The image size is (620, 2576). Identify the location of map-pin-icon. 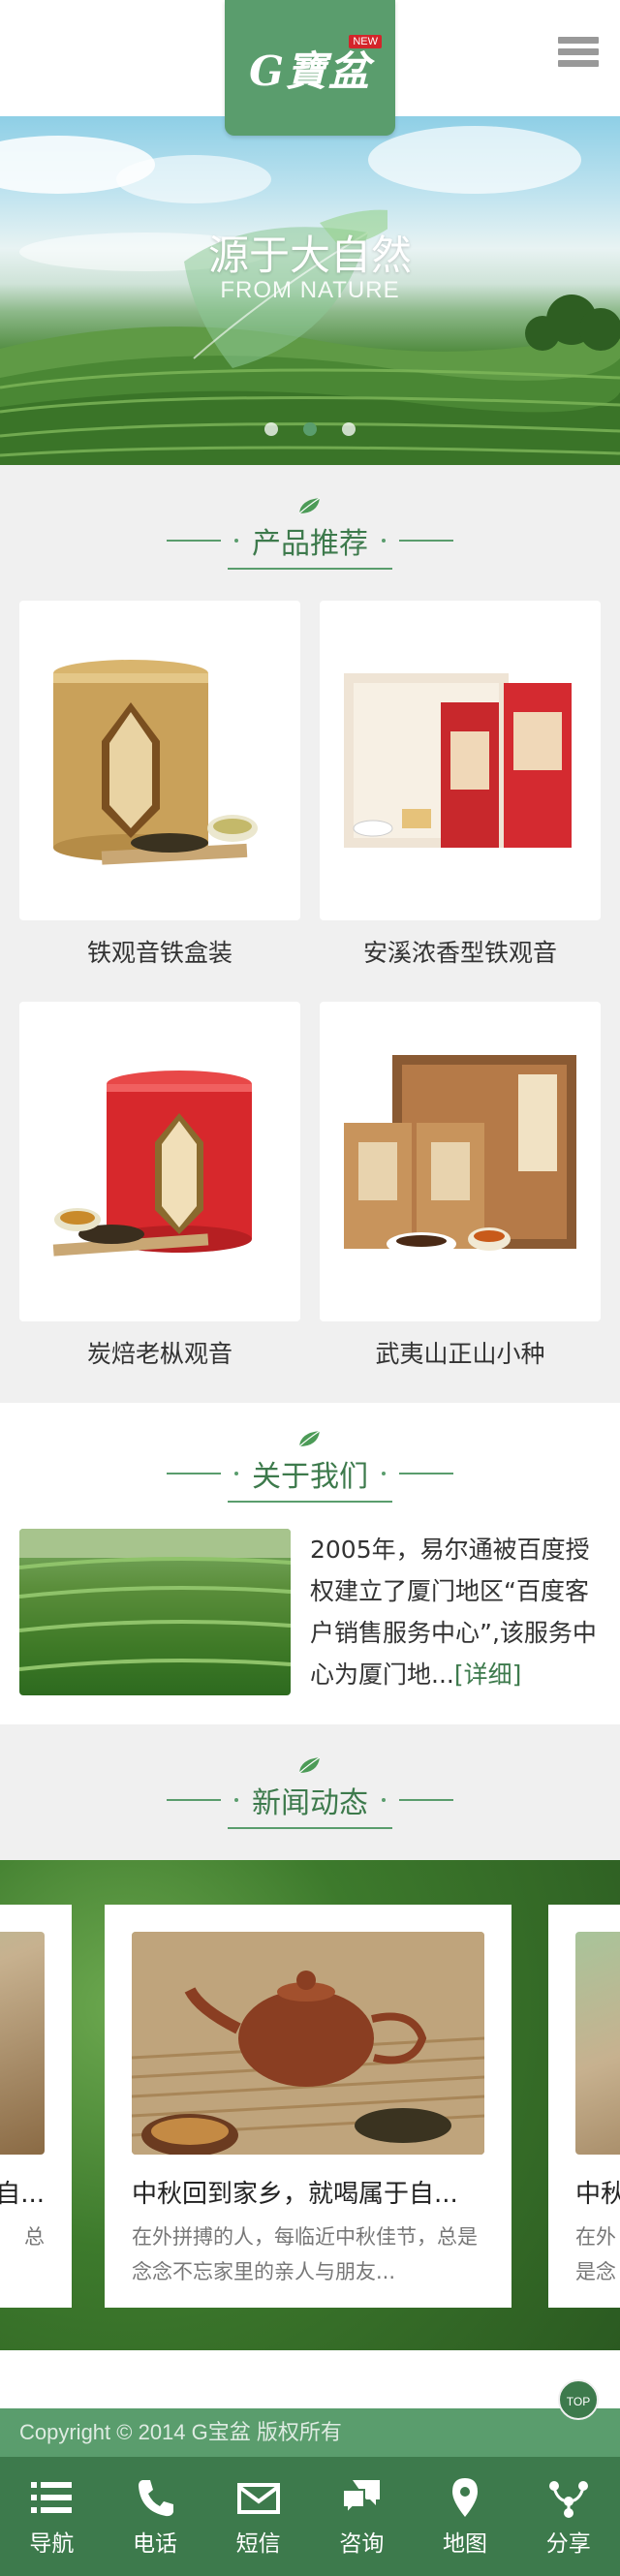
(465, 2497).